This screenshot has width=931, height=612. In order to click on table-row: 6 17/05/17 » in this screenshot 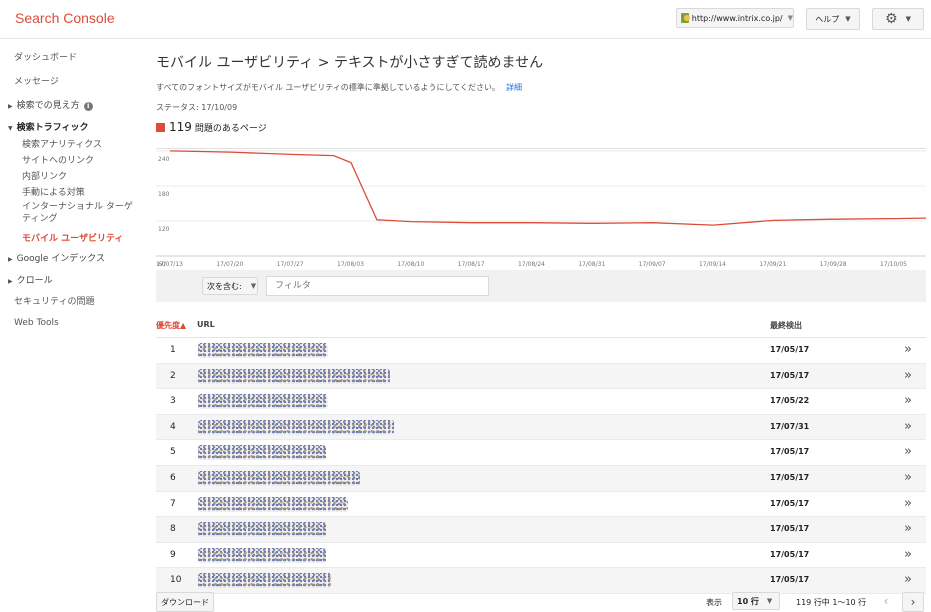, I will do `click(541, 478)`.